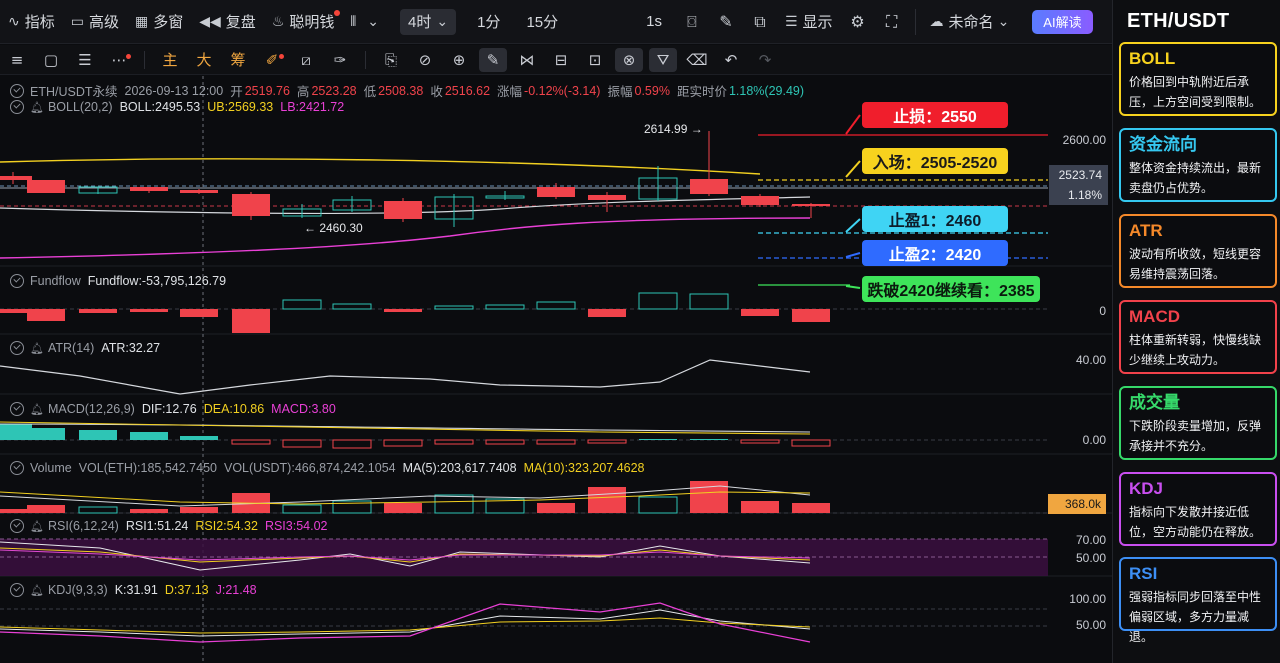  Describe the element at coordinates (951, 289) in the screenshot. I see `breakdown-target-callout: 跌破2420继续看：2385` at that location.